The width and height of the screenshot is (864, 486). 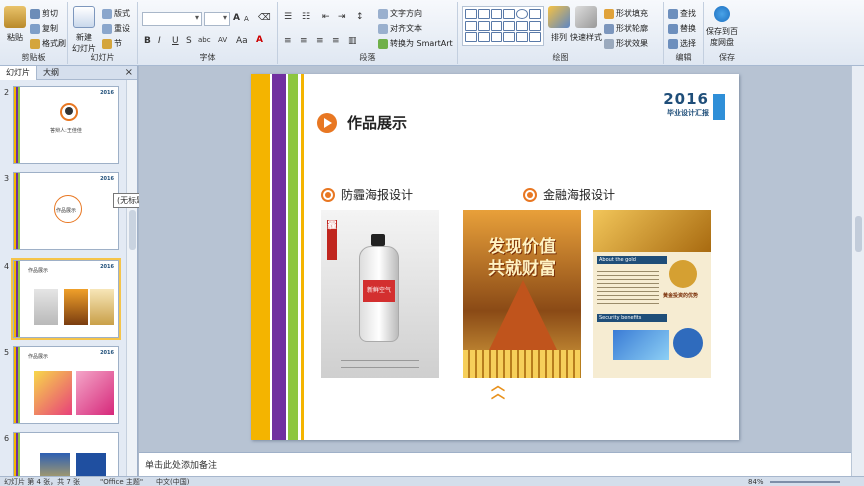 What do you see at coordinates (586, 24) in the screenshot?
I see `quick-styles-button: 快速样式` at bounding box center [586, 24].